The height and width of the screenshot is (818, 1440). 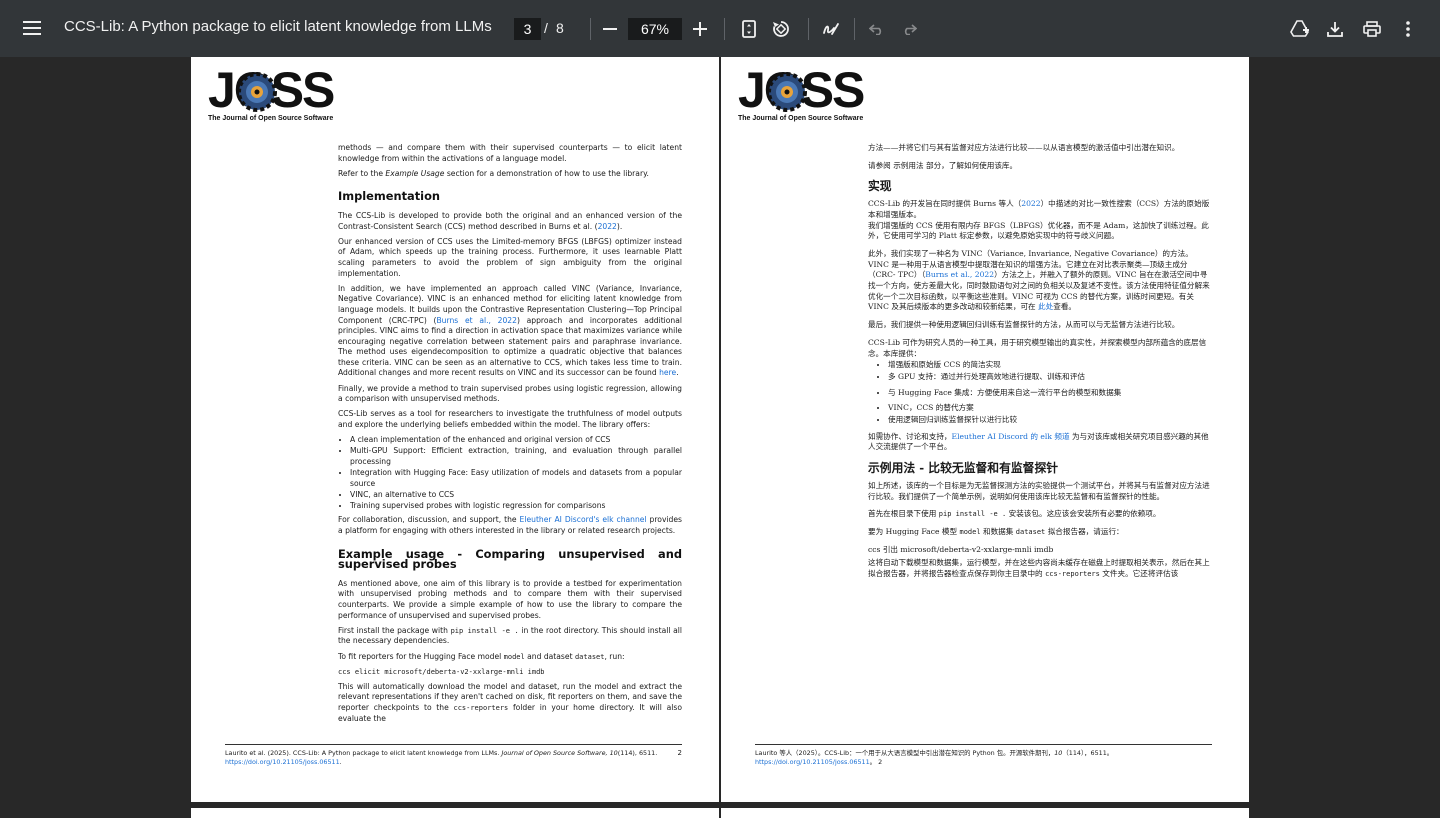 I want to click on discord-link: Eleuther AI Discord's elk channel, so click(x=583, y=519).